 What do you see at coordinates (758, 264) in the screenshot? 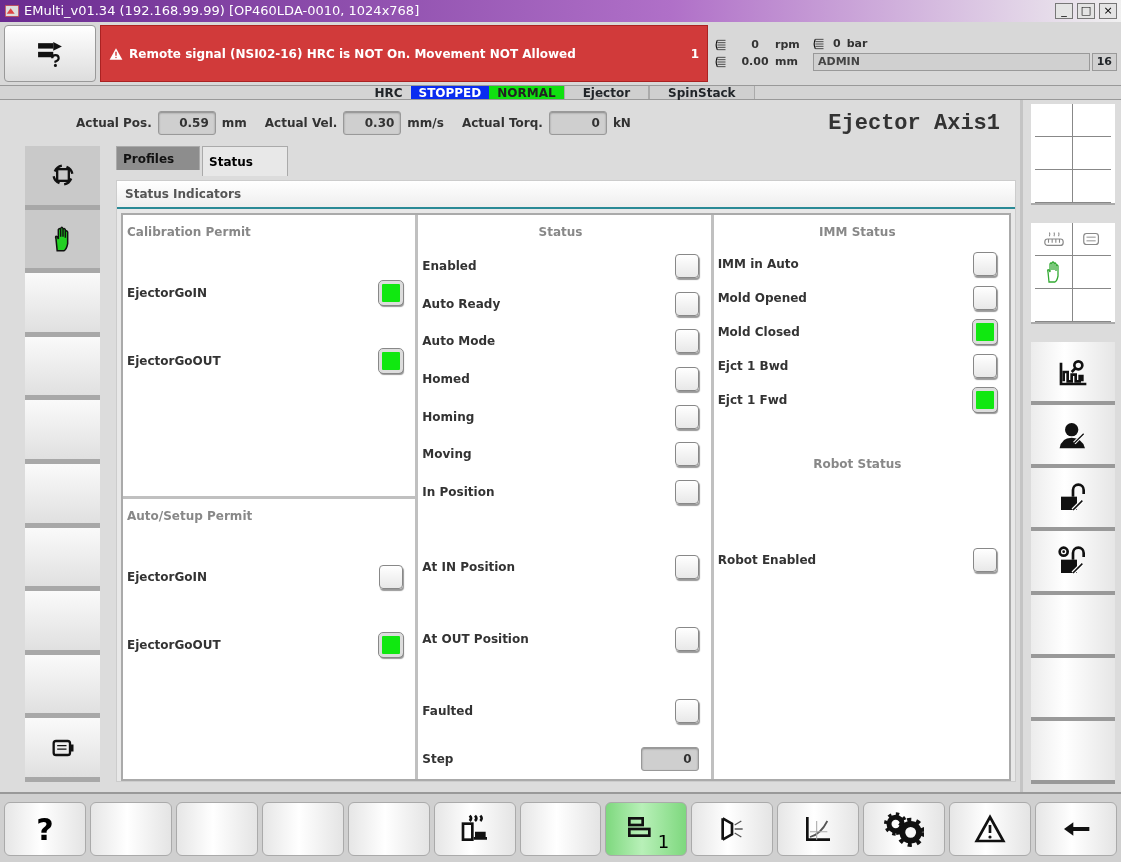
I see `indicator-label: IMM in Auto` at bounding box center [758, 264].